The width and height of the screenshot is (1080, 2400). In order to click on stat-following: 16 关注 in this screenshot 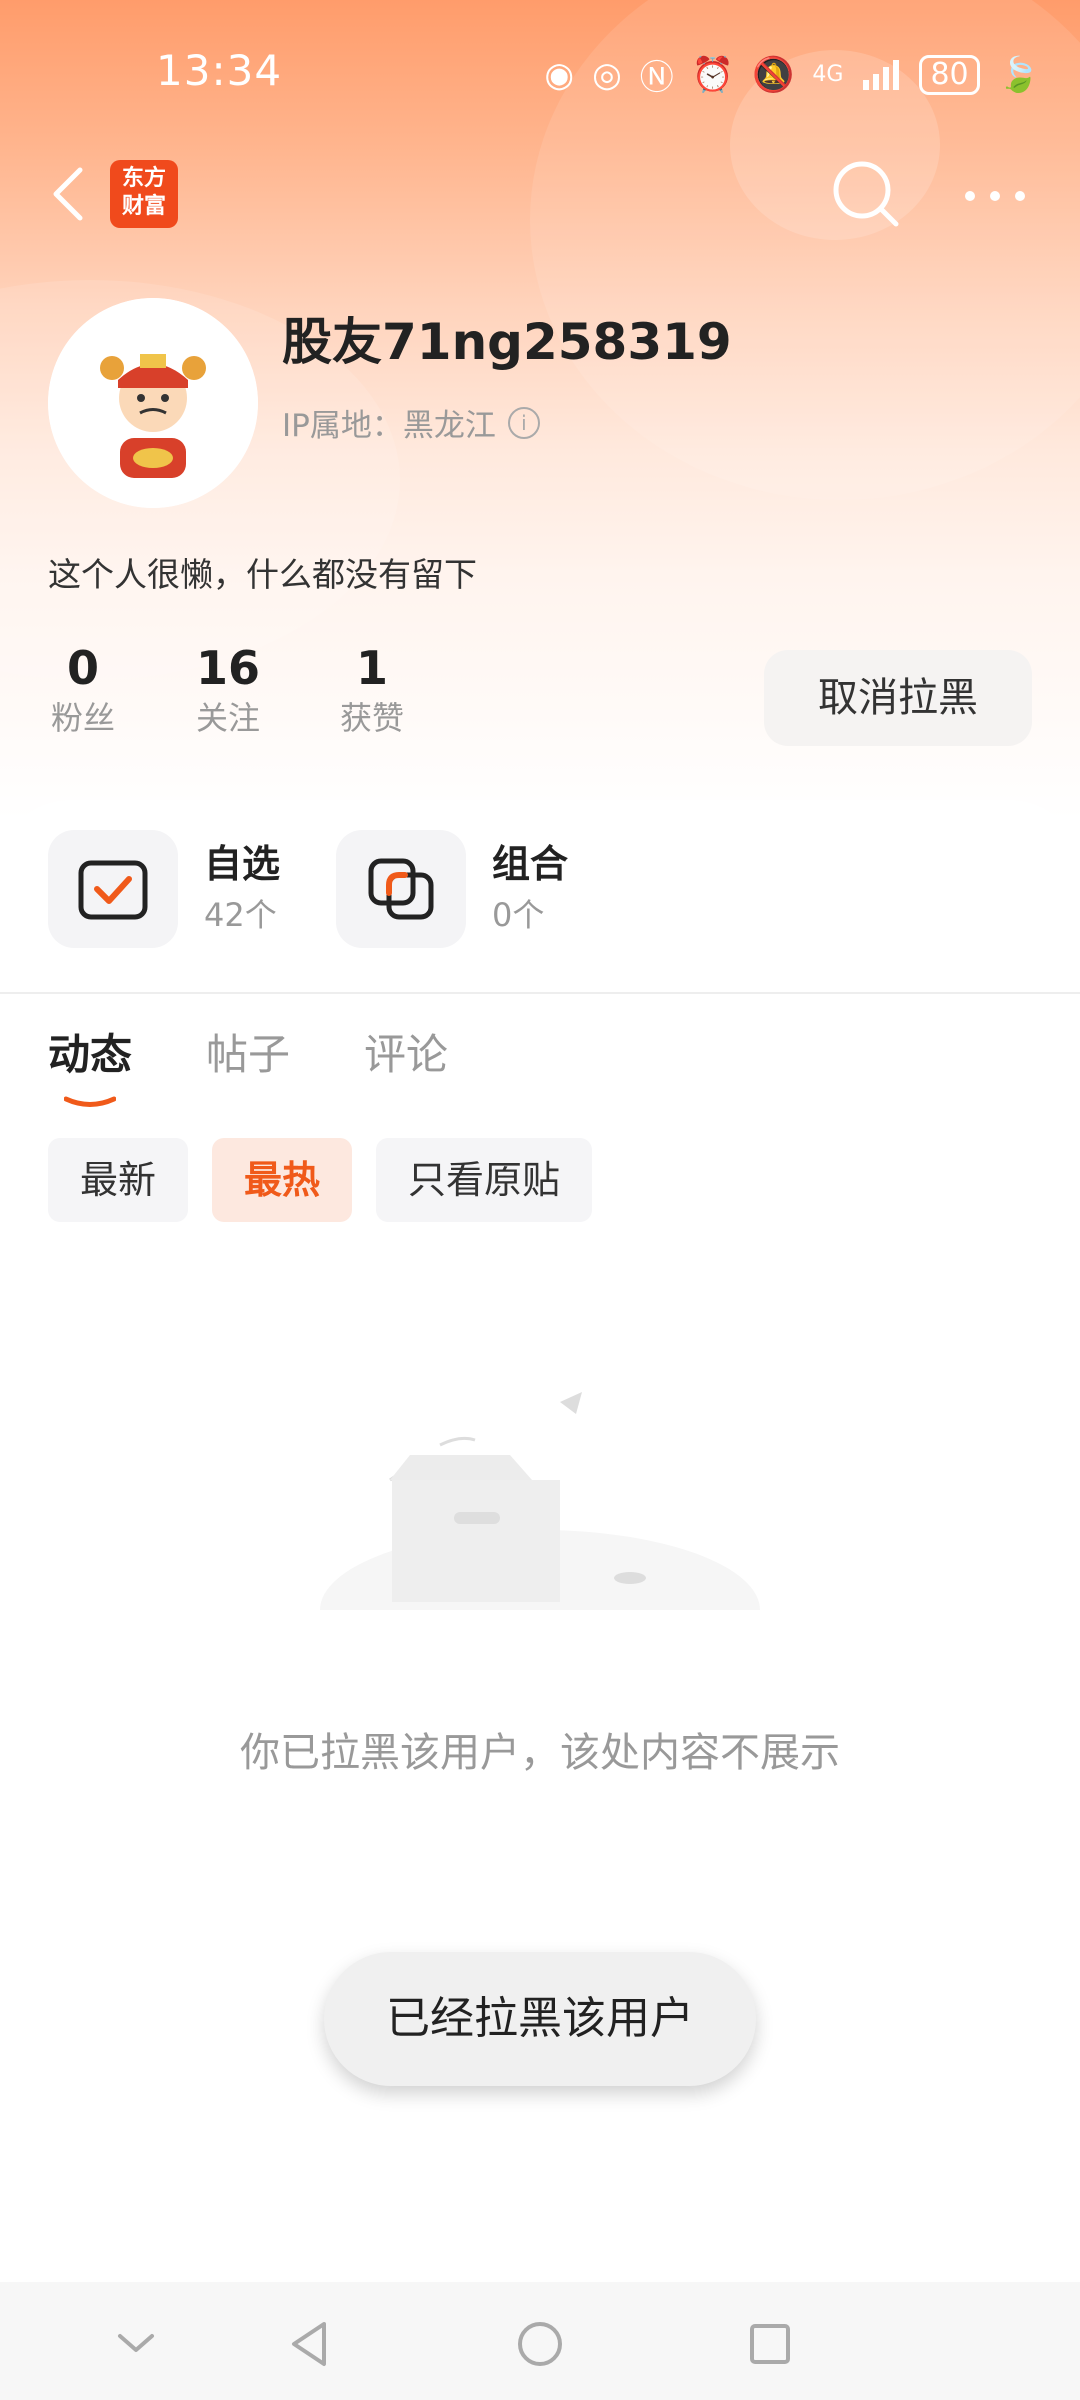, I will do `click(228, 690)`.